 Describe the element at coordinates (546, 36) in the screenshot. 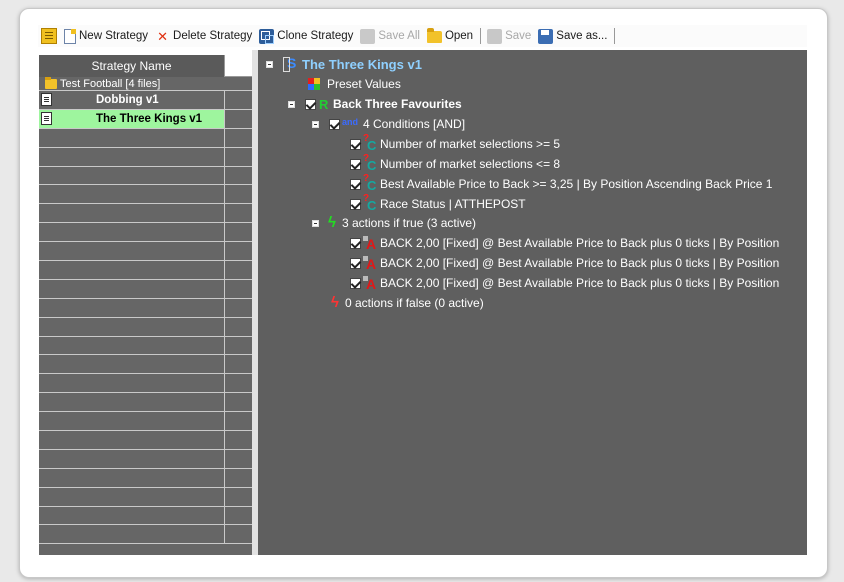

I see `save-as-icon` at that location.